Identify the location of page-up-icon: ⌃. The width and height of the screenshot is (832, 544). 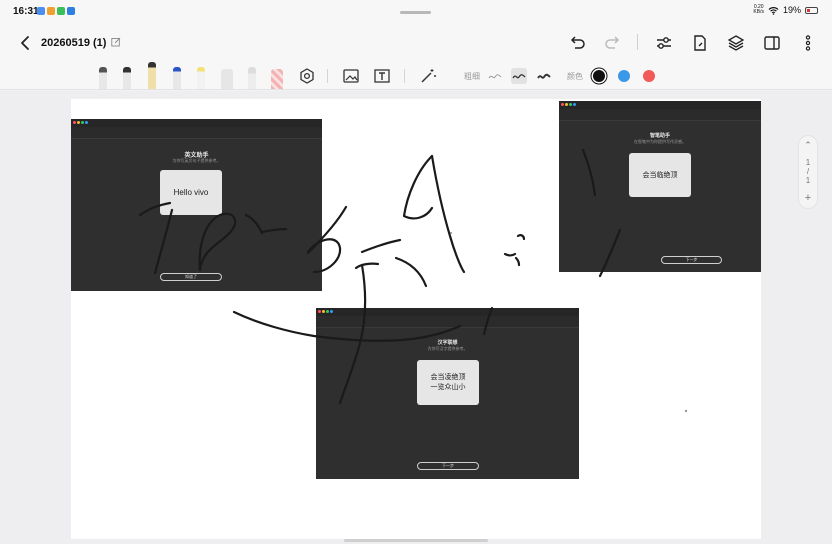
(808, 145).